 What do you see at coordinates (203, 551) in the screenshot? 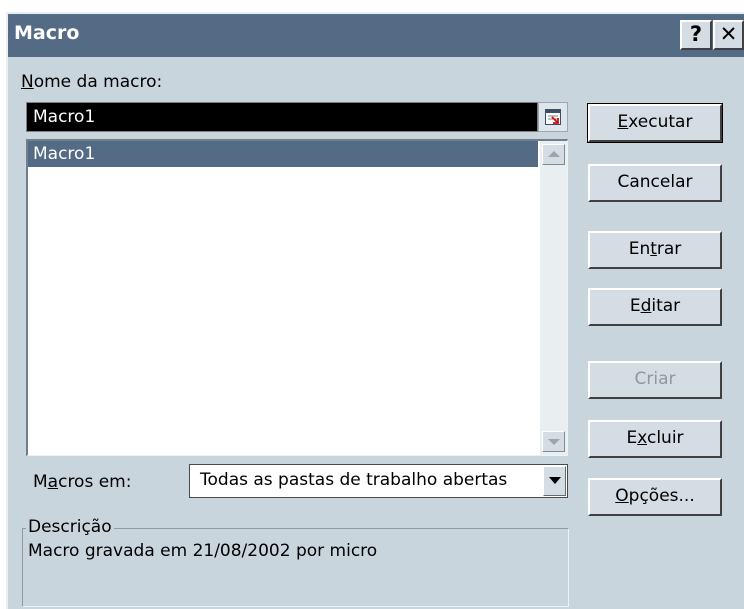
I see `description-text: Macro gravada em 21/08/2002 por micro` at bounding box center [203, 551].